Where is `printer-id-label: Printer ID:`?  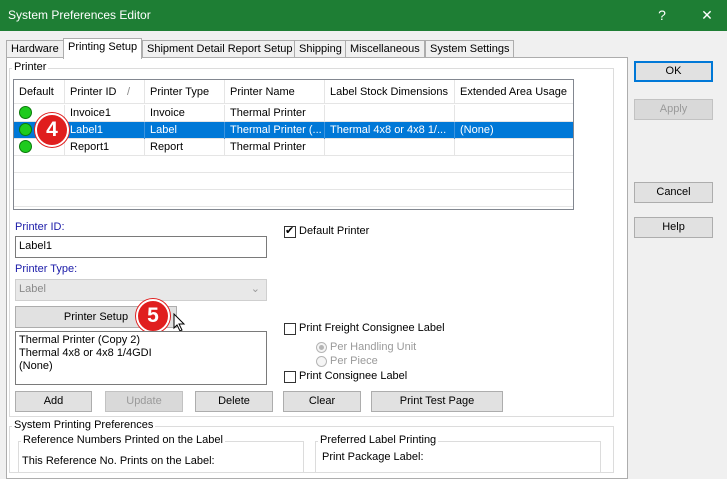
printer-id-label: Printer ID: is located at coordinates (40, 227).